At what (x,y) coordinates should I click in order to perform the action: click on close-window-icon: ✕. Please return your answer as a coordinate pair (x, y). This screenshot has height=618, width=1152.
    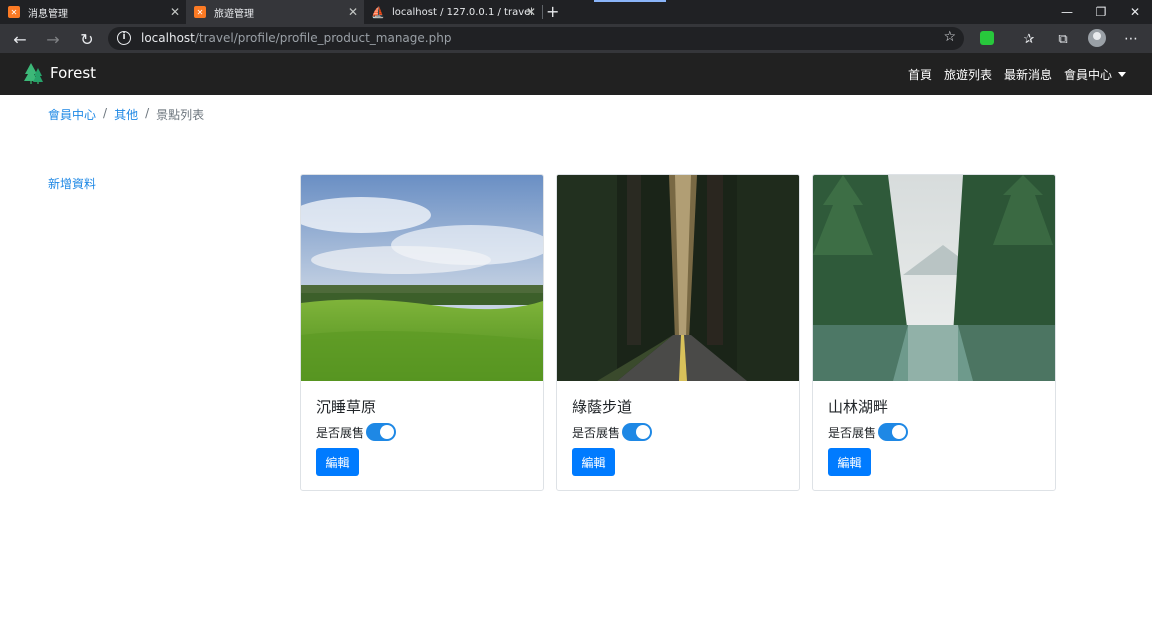
    Looking at the image, I should click on (1135, 12).